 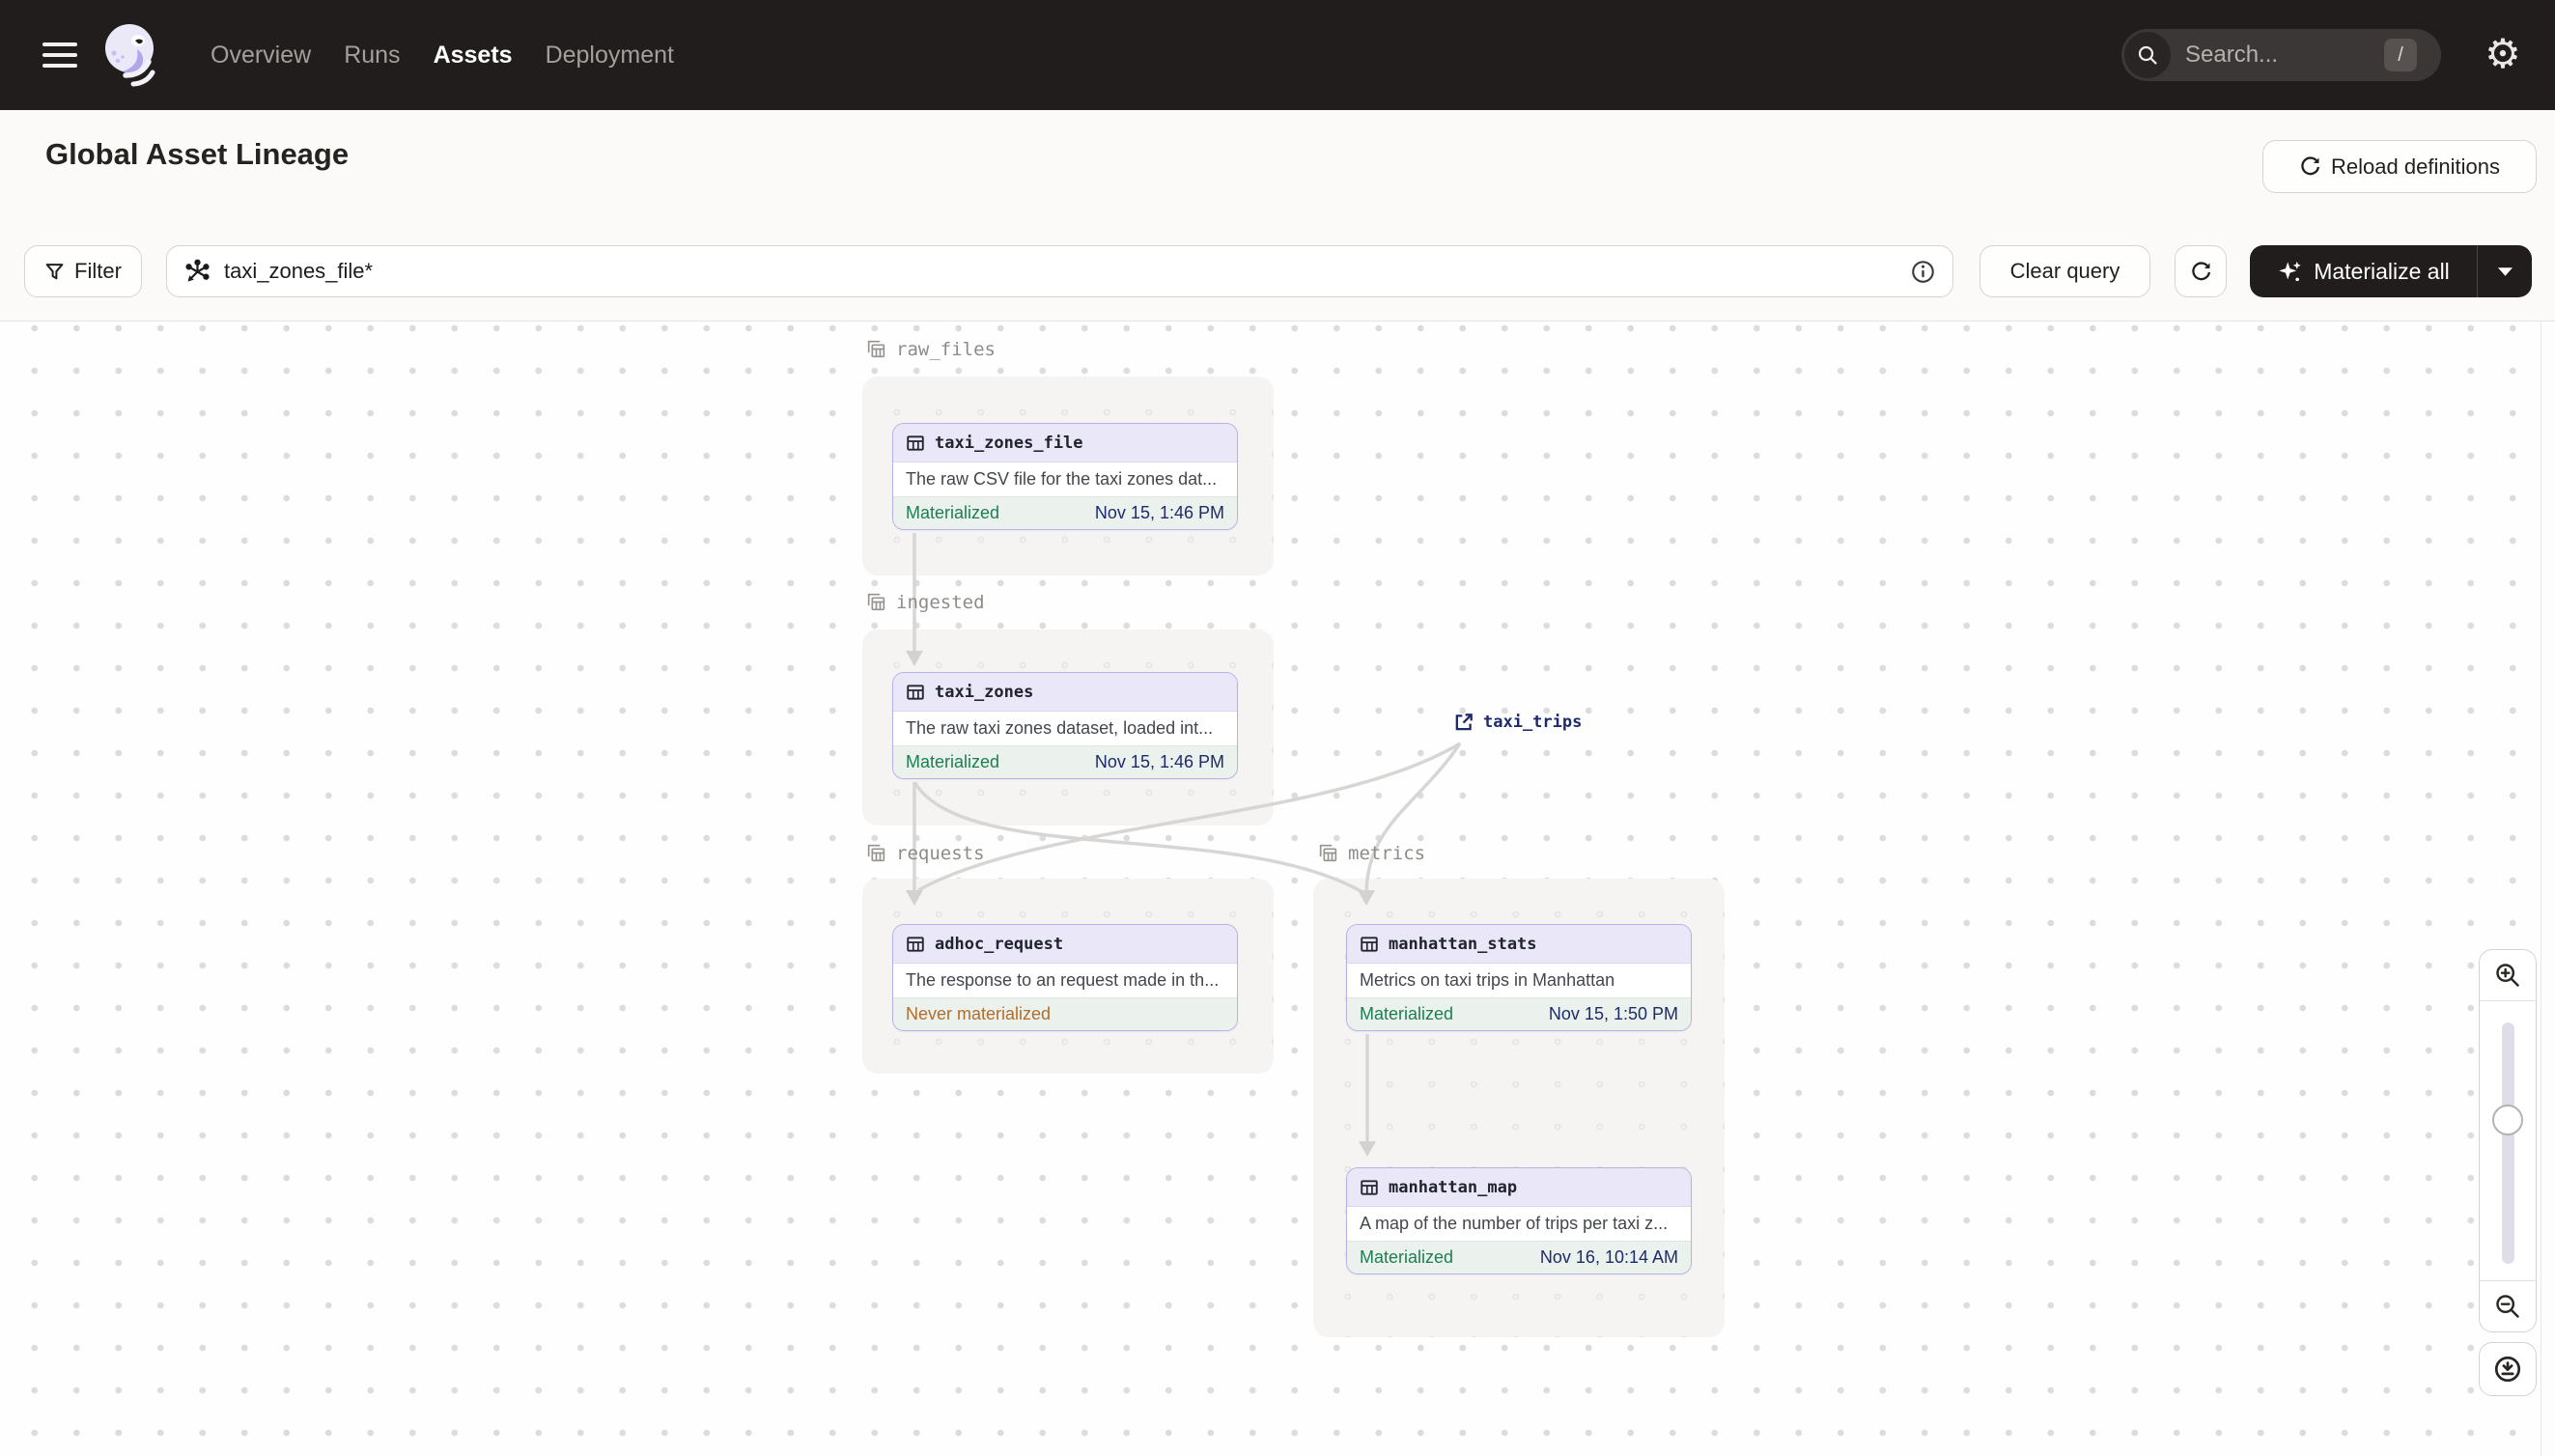 What do you see at coordinates (1387, 853) in the screenshot?
I see `group-name: metrics` at bounding box center [1387, 853].